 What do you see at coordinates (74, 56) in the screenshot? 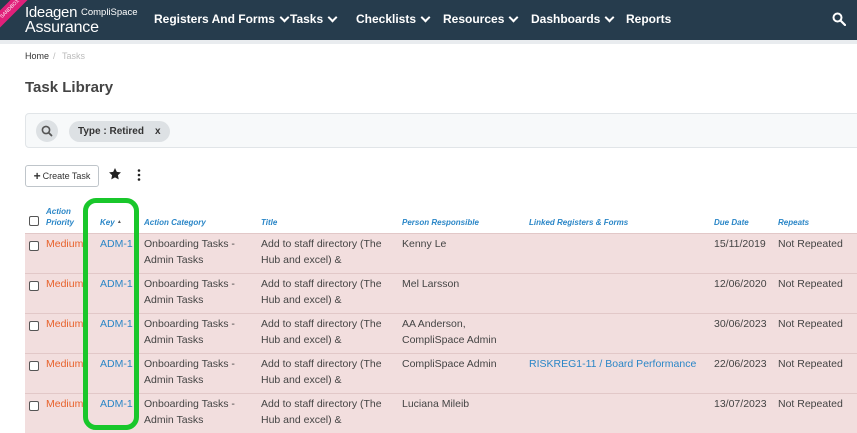
I see `breadcrumb-current: Tasks` at bounding box center [74, 56].